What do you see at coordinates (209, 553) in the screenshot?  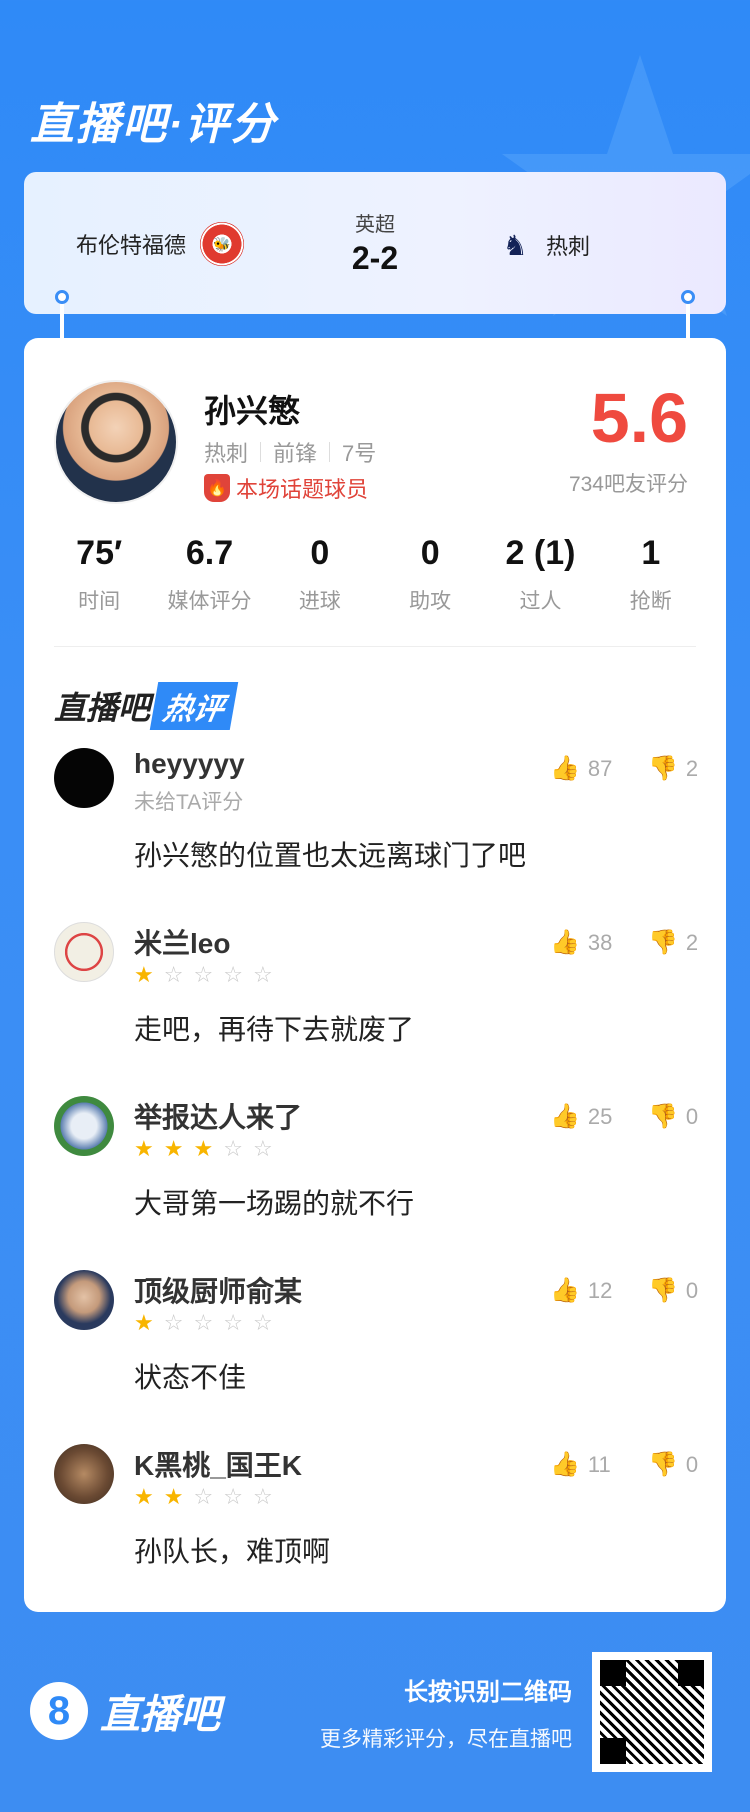 I see `stat-value: 6.7` at bounding box center [209, 553].